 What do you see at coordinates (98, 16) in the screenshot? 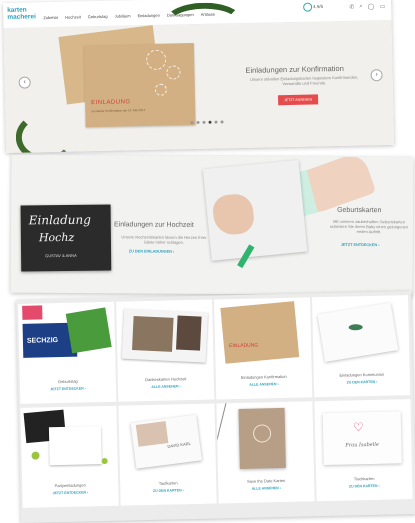
I see `nav-item-geburtstag: Geburtstag` at bounding box center [98, 16].